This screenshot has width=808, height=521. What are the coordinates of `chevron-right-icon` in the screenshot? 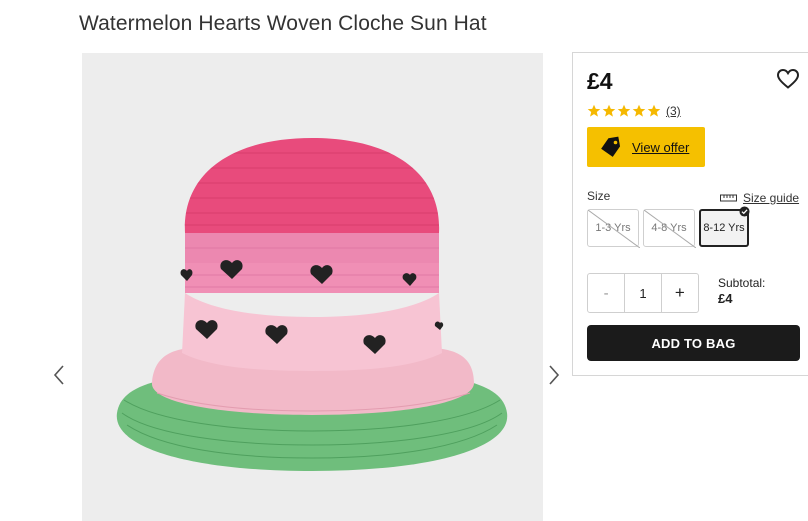 It's located at (554, 375).